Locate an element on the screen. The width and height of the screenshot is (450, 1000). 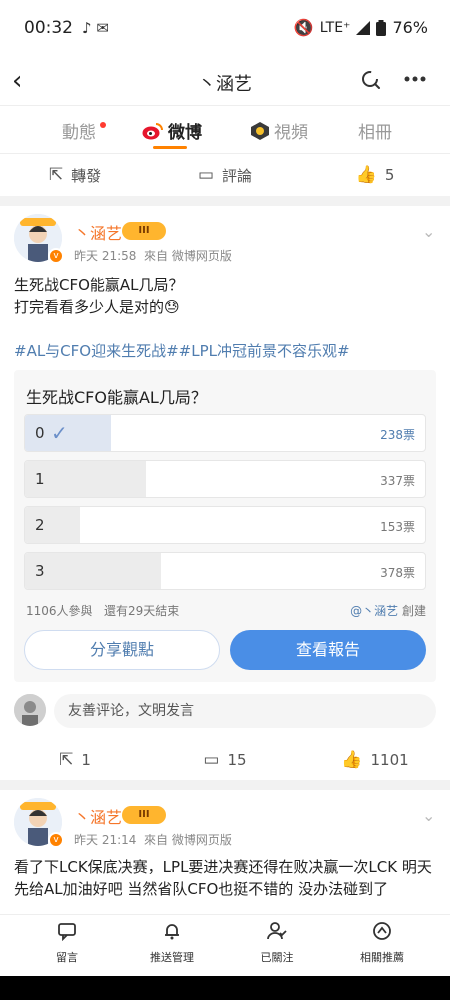
nav-label: 推送管理 is located at coordinates (172, 957).